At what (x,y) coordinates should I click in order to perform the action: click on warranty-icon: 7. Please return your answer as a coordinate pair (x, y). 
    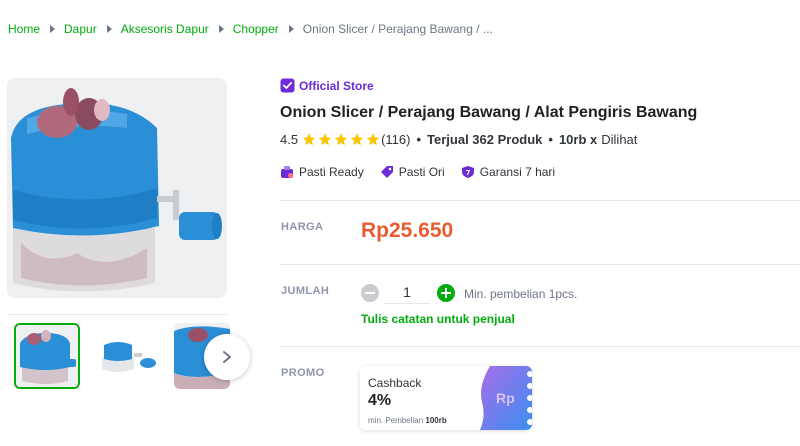
    Looking at the image, I should click on (467, 172).